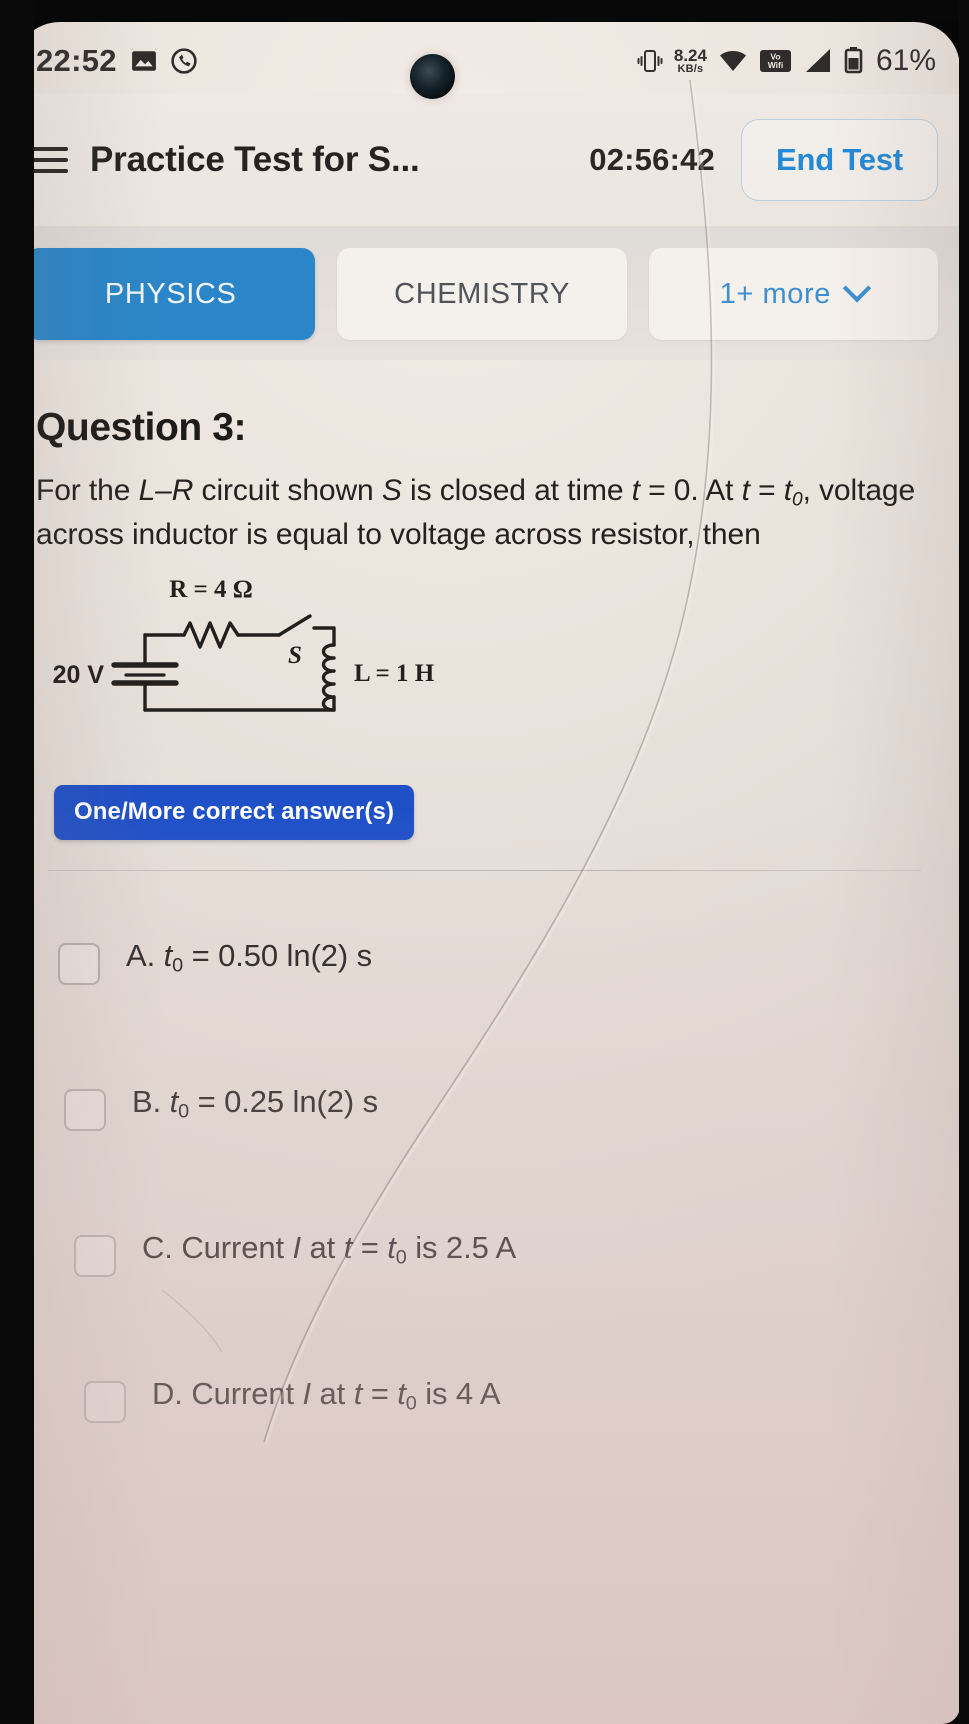  I want to click on q-frag-3: is closed at time, so click(516, 490).